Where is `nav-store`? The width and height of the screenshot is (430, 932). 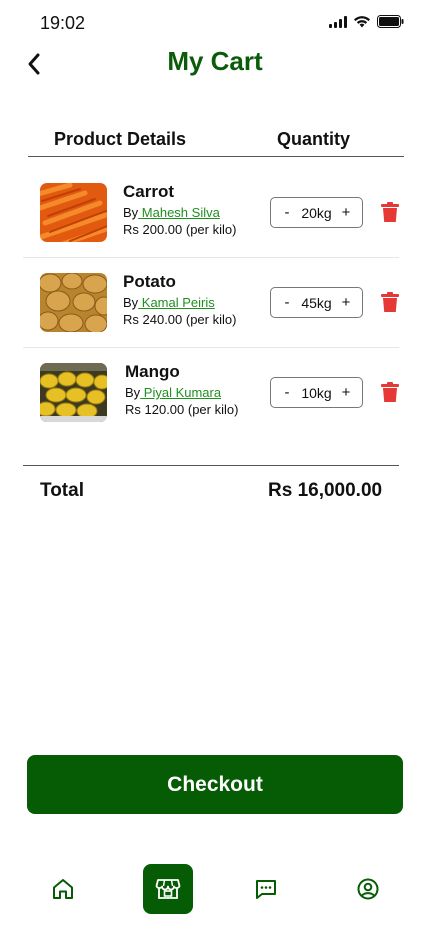
nav-store is located at coordinates (168, 889).